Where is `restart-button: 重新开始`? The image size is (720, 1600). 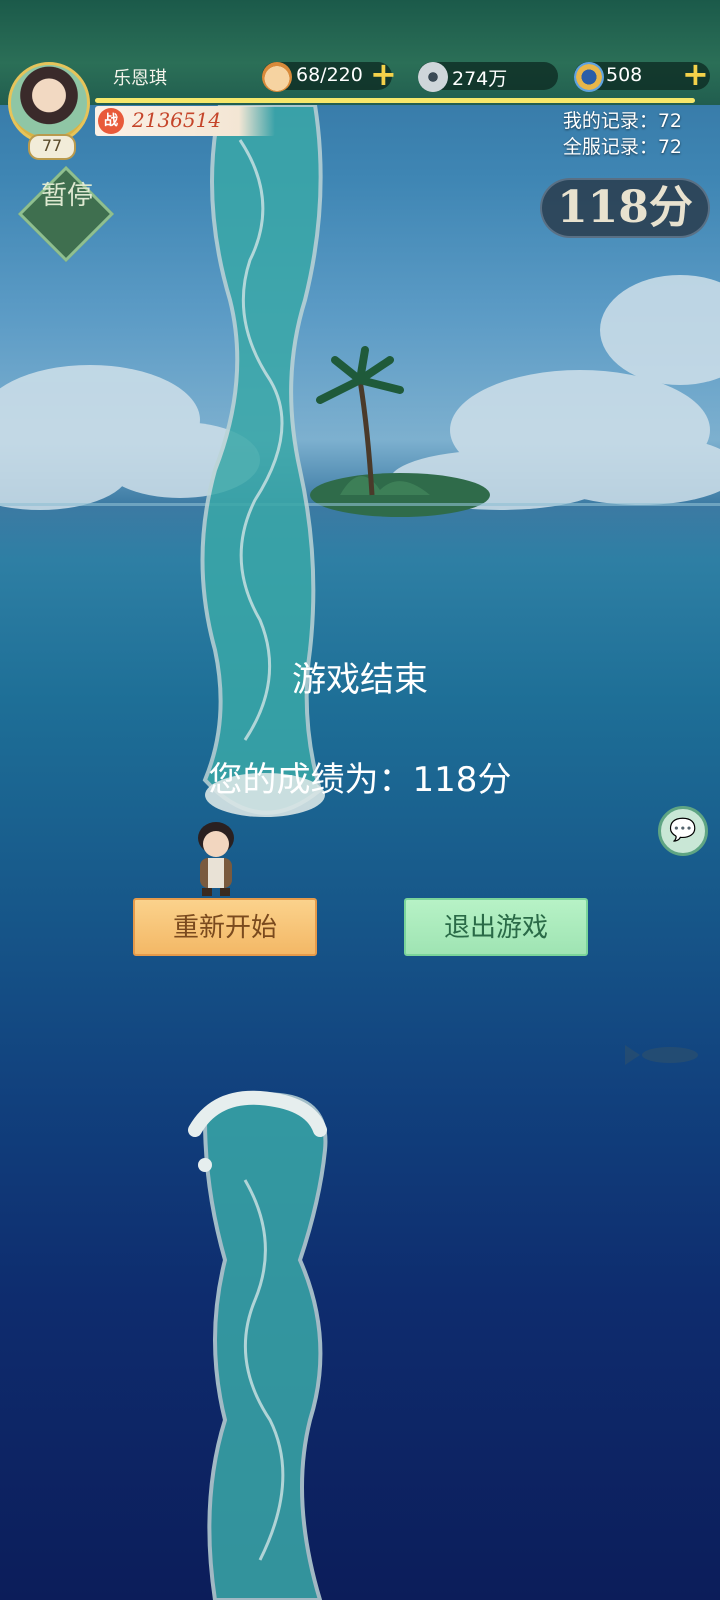
restart-button: 重新开始 is located at coordinates (225, 927).